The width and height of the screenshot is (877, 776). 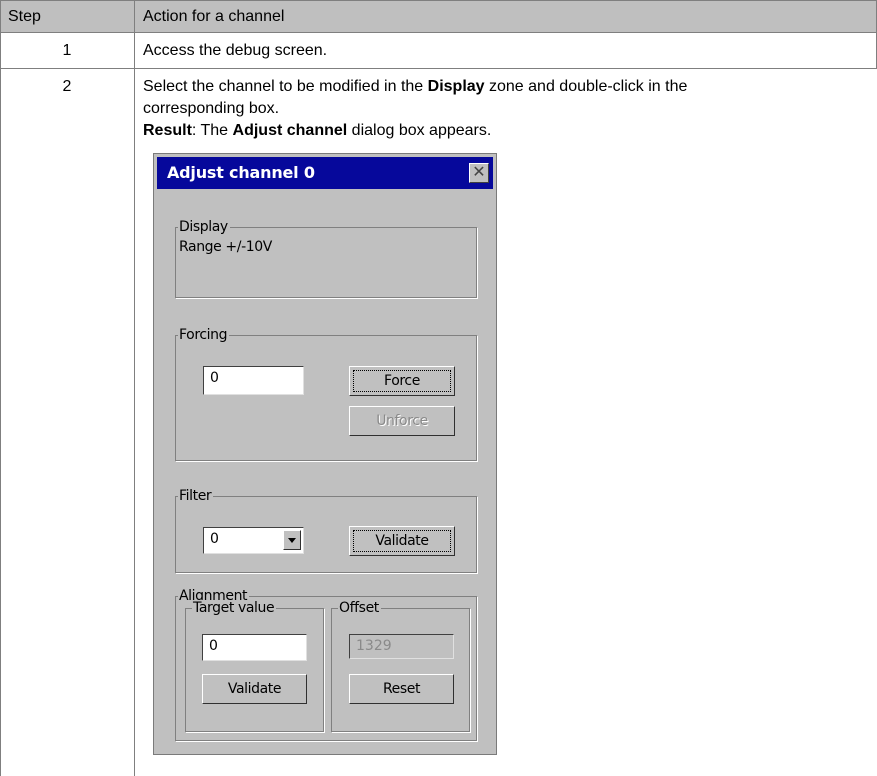 I want to click on filter-selected-value: 0, so click(x=214, y=539).